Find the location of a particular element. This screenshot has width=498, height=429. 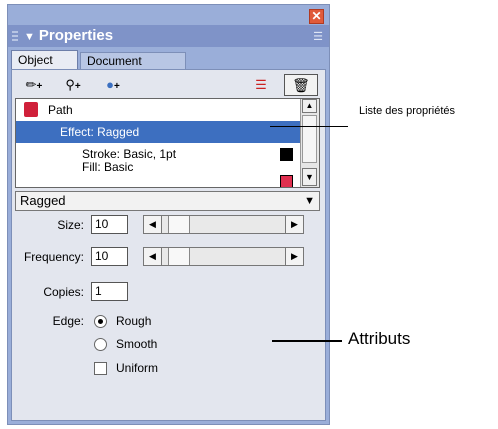

fill-color-swatch is located at coordinates (286, 181).